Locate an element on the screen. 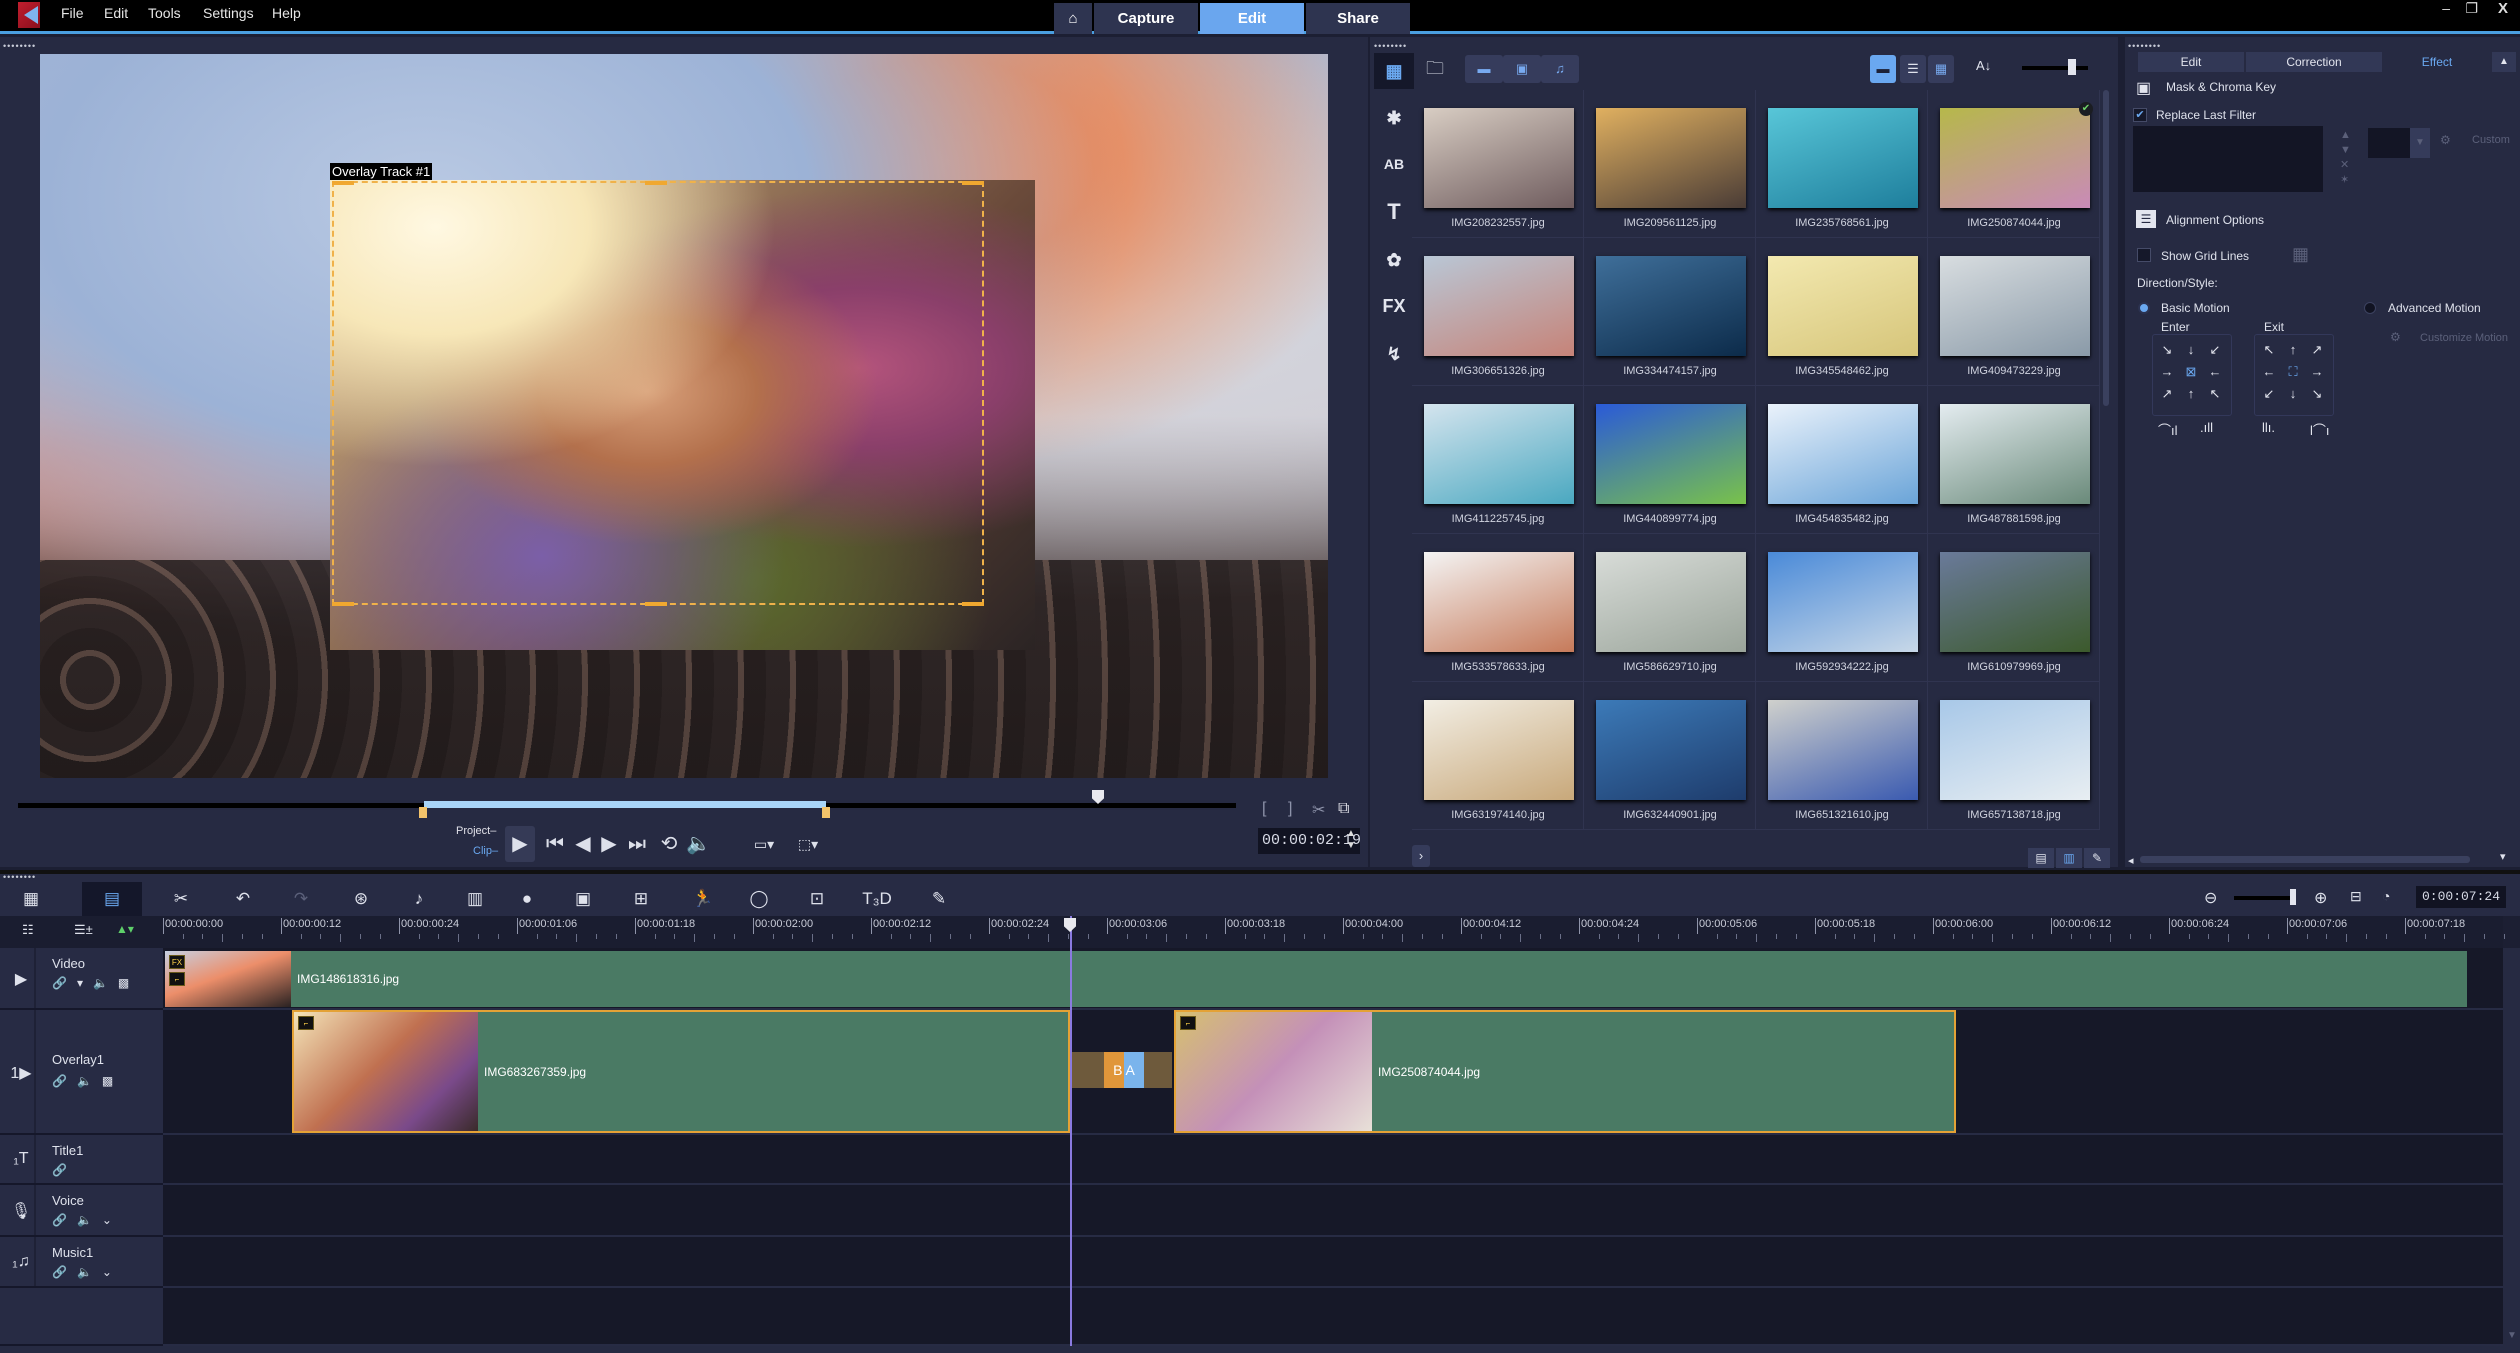 The height and width of the screenshot is (1353, 2520). library-item: IMG334474157.jpg is located at coordinates (1670, 312).